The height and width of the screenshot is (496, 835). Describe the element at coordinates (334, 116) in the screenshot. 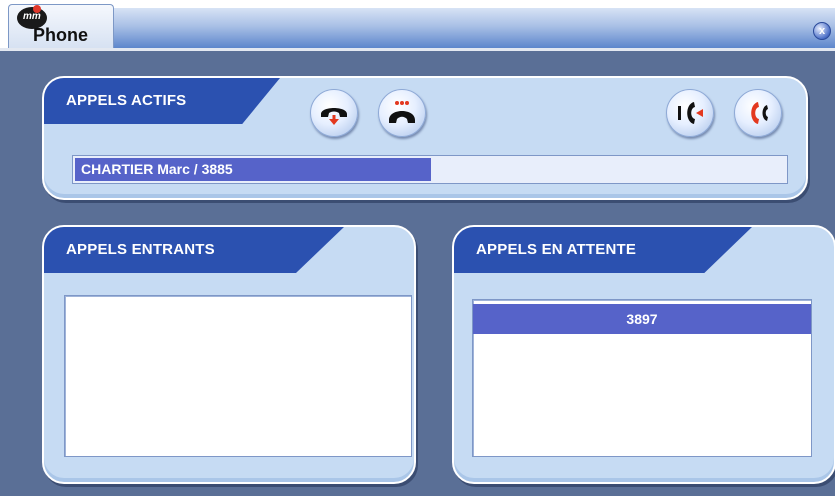

I see `hangup-icon` at that location.